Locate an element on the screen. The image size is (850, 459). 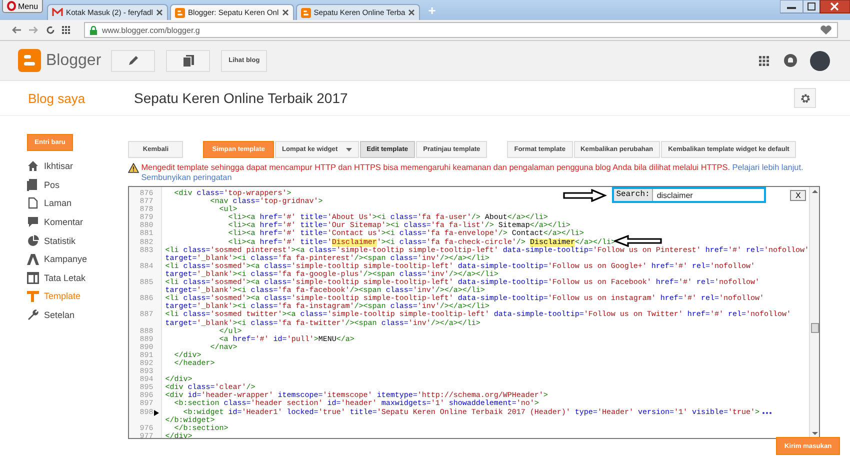
template-icon is located at coordinates (33, 296).